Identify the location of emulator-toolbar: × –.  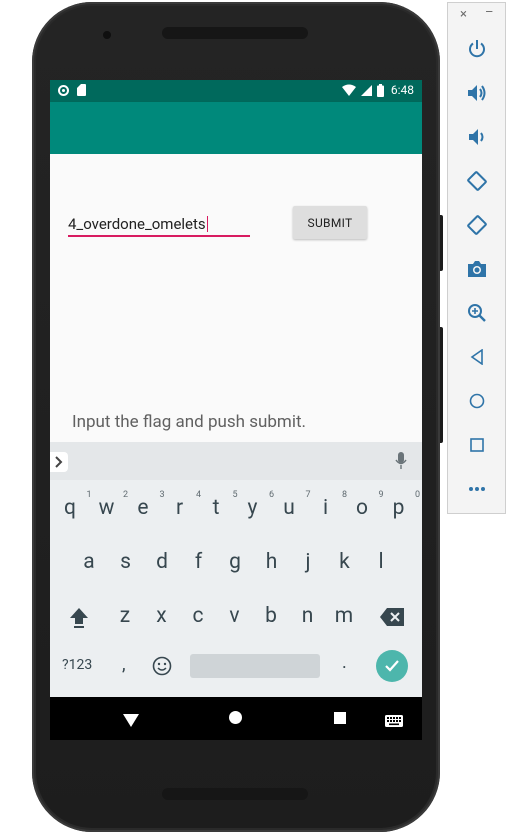
(476, 258).